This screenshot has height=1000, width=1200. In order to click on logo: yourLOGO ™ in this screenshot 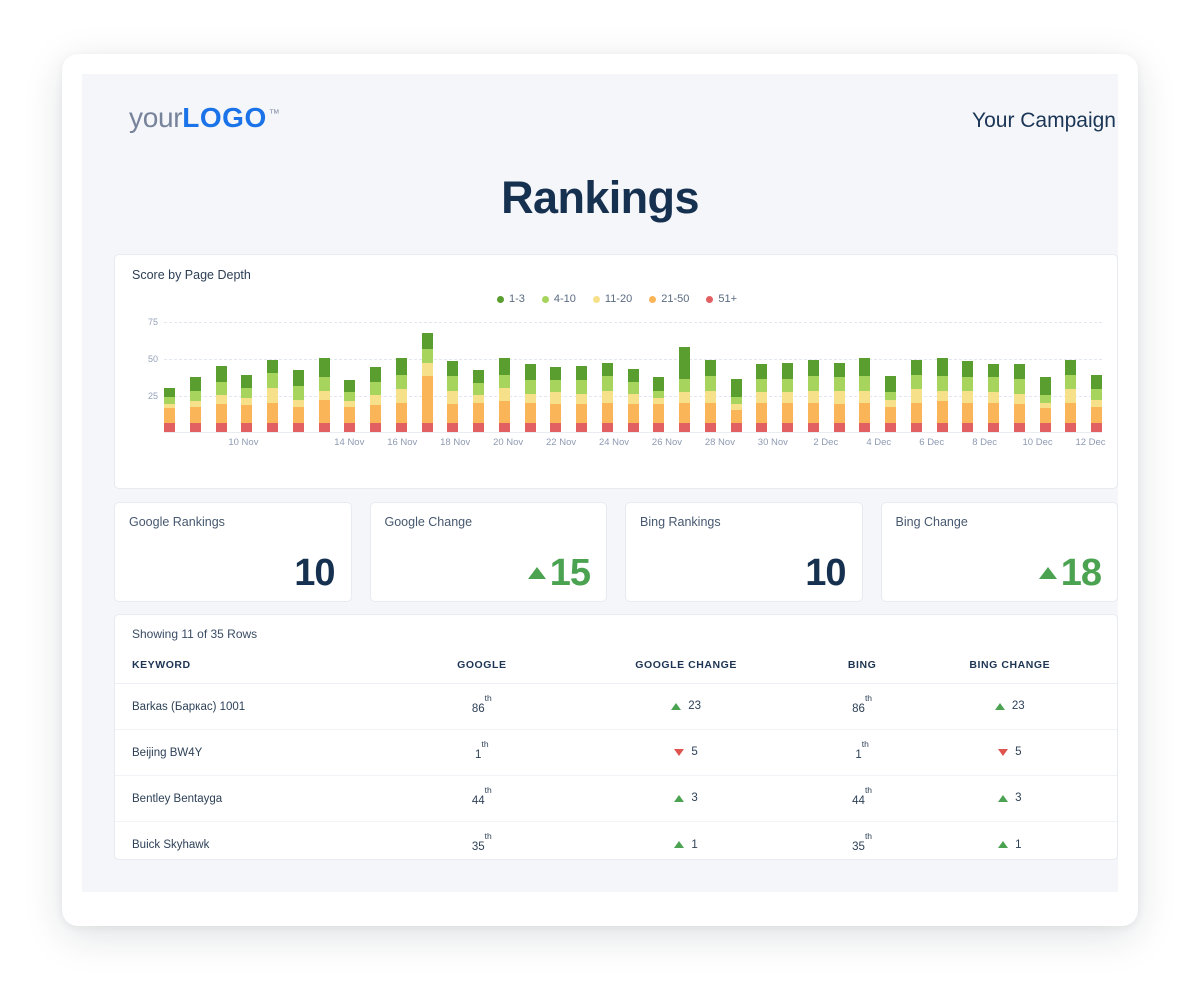, I will do `click(204, 118)`.